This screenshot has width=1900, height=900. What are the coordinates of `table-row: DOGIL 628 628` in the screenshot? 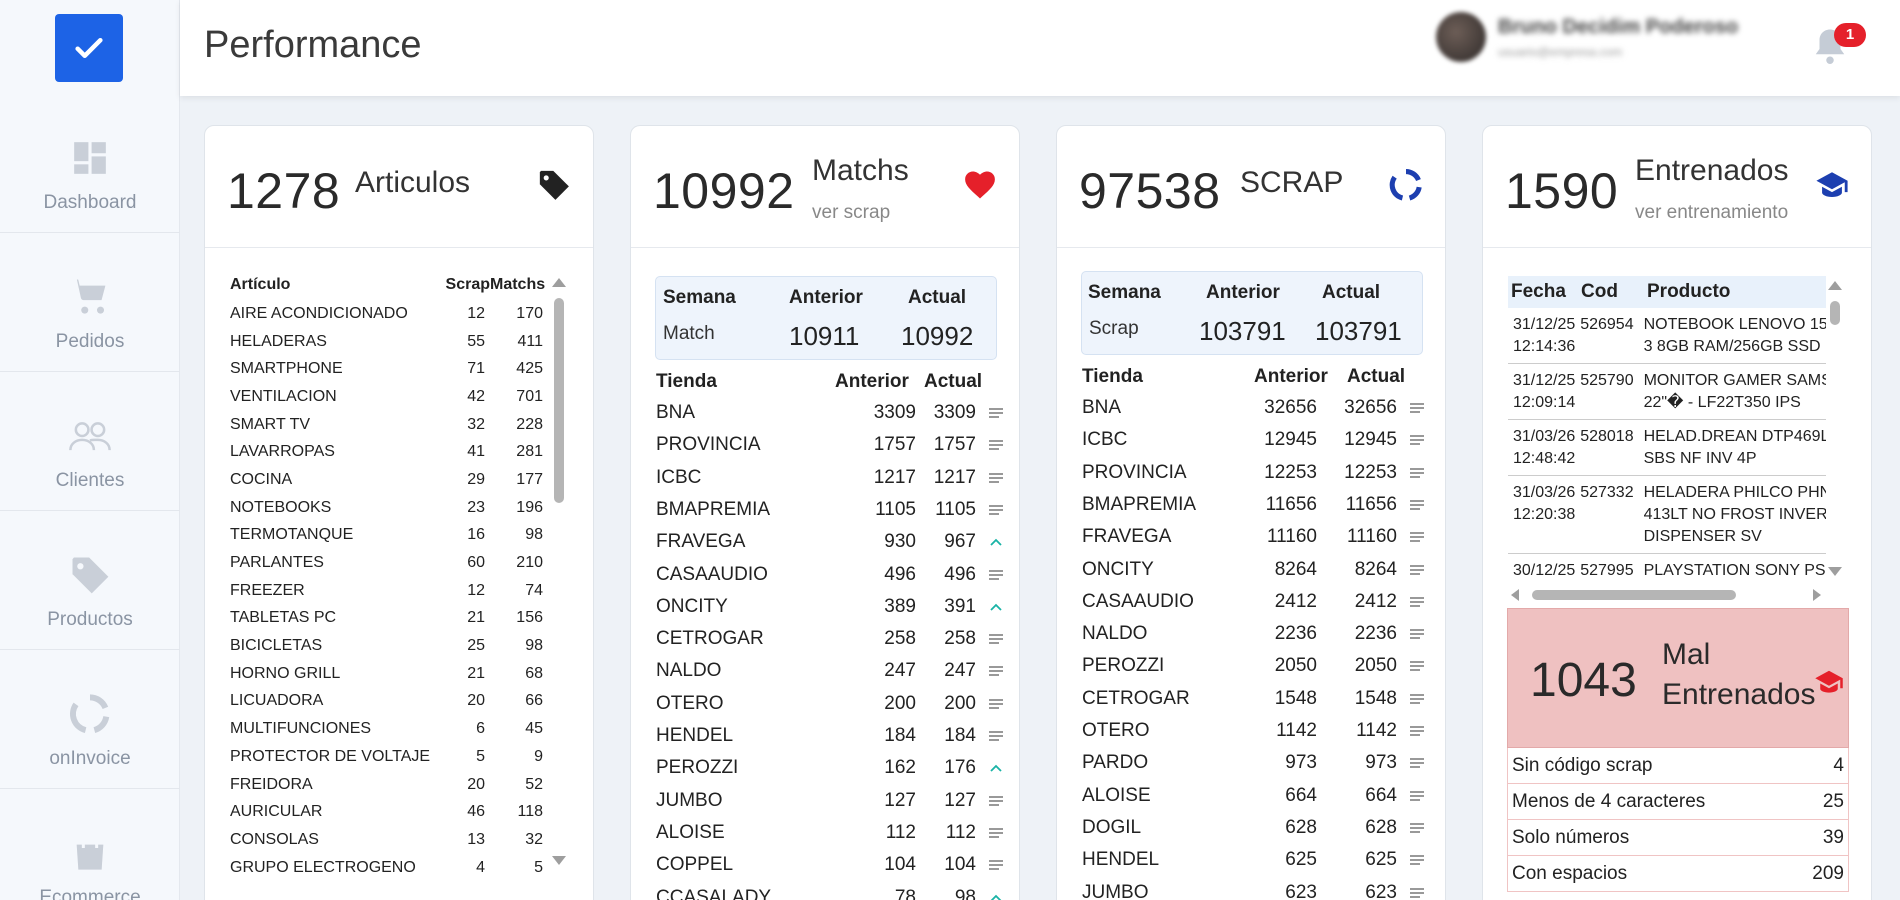 It's located at (1253, 828).